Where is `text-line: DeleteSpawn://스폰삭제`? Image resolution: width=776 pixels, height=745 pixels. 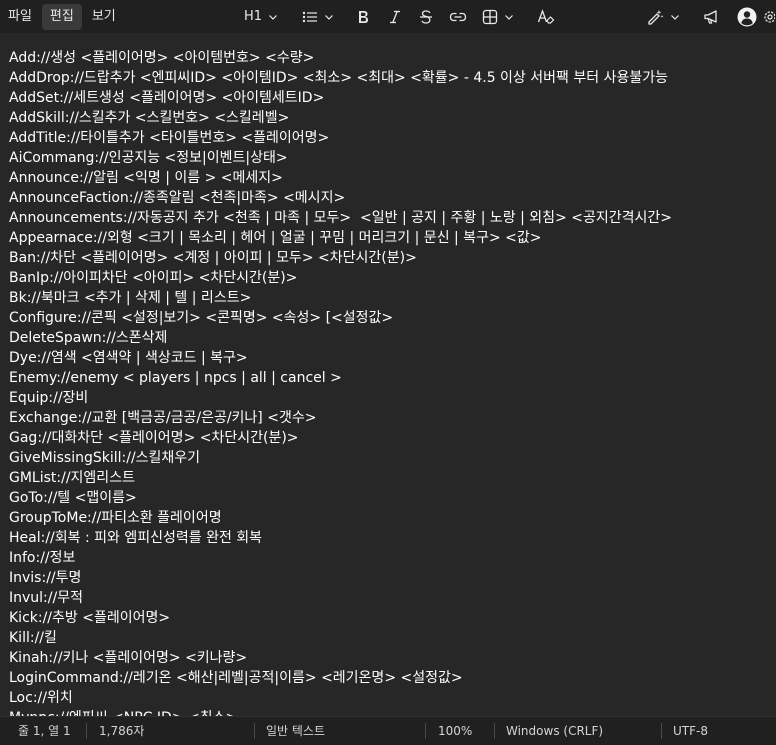 text-line: DeleteSpawn://스폰삭제 is located at coordinates (88, 338).